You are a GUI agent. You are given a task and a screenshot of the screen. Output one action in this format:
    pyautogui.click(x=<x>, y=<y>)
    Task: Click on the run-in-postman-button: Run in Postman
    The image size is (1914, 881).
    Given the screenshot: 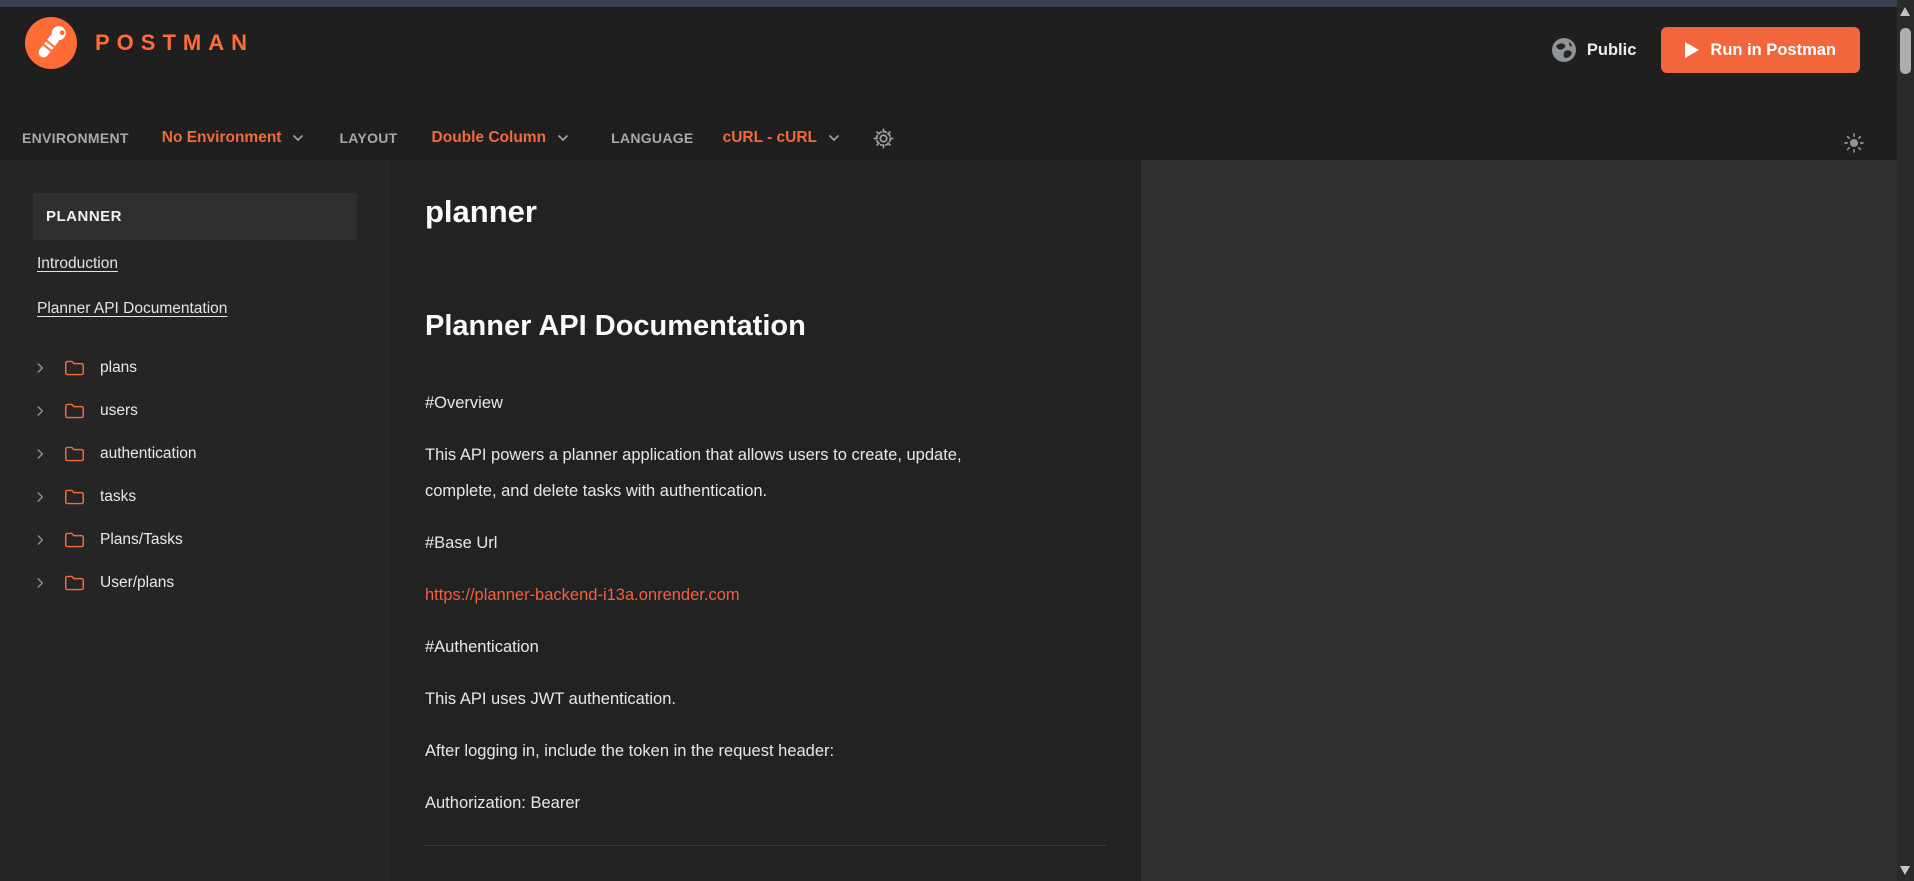 What is the action you would take?
    pyautogui.click(x=1760, y=50)
    